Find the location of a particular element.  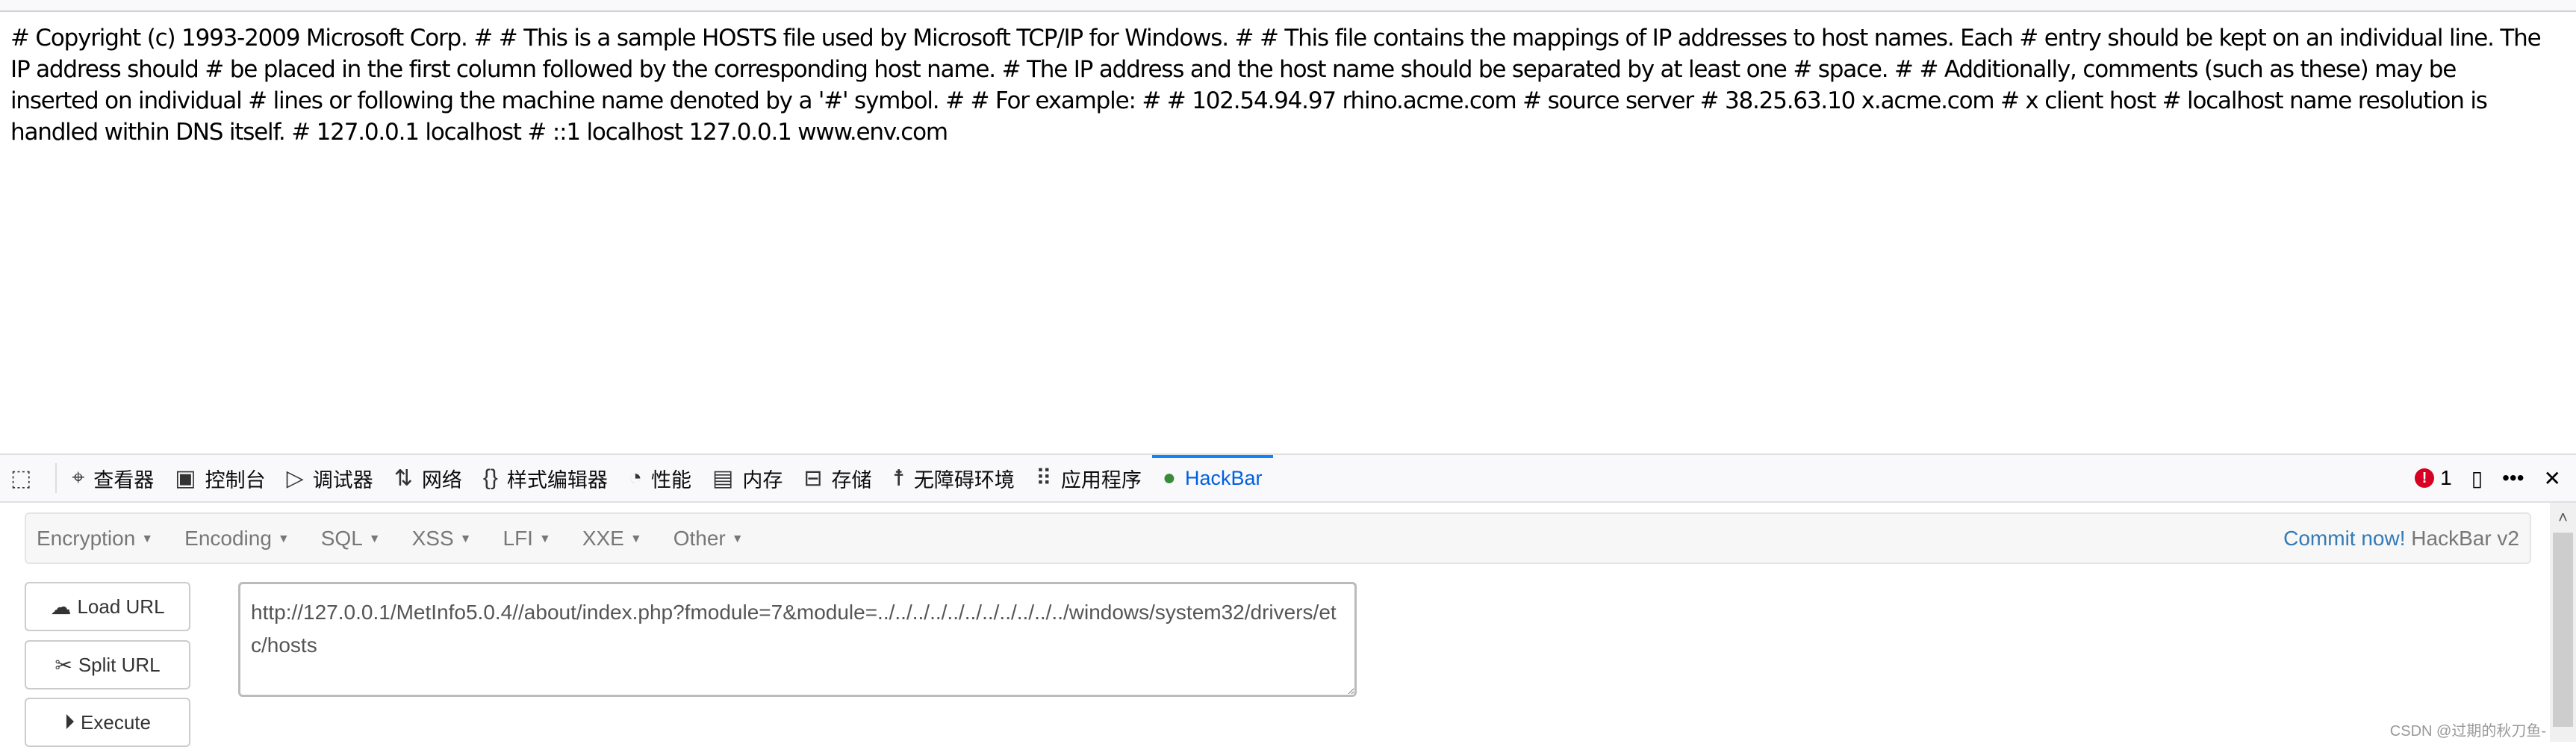

error-counter: ! 1 is located at coordinates (2433, 478).